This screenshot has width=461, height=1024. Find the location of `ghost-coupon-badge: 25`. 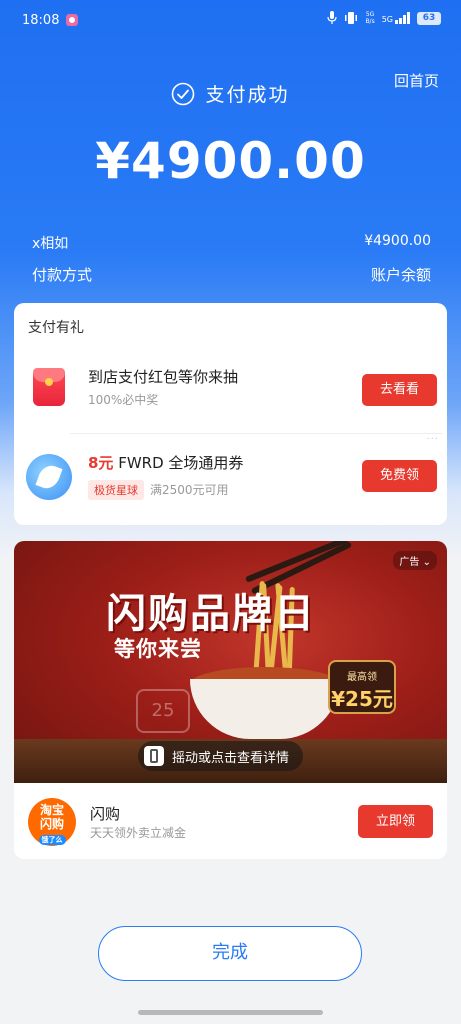

ghost-coupon-badge: 25 is located at coordinates (163, 711).